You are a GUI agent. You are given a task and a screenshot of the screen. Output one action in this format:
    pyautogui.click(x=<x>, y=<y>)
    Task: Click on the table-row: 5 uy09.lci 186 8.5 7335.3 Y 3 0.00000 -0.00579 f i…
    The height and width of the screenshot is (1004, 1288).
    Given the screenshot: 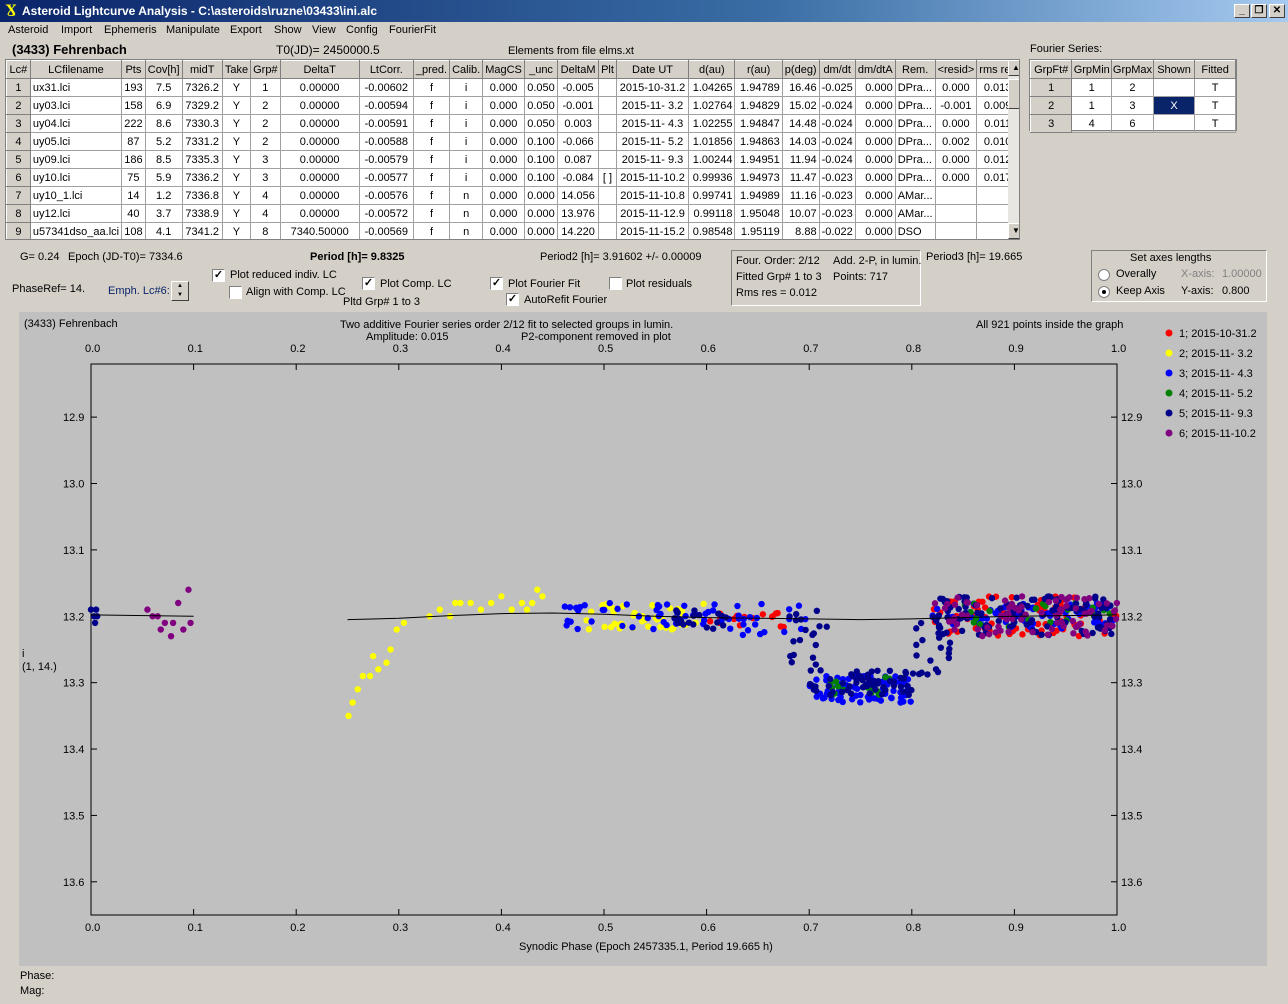 What is the action you would take?
    pyautogui.click(x=512, y=159)
    